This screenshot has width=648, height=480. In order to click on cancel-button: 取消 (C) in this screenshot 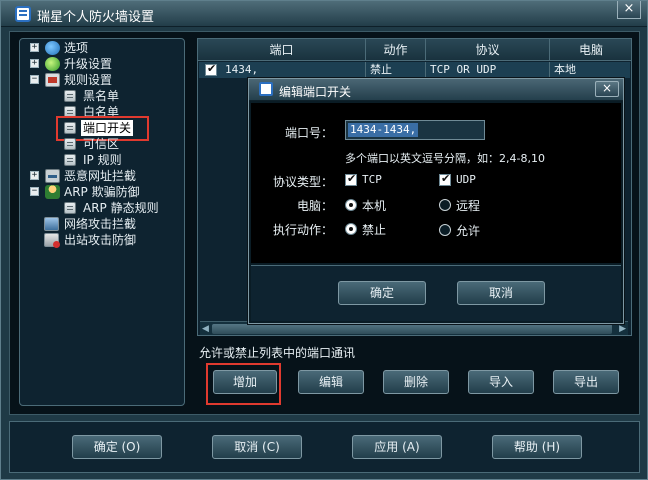, I will do `click(257, 447)`.